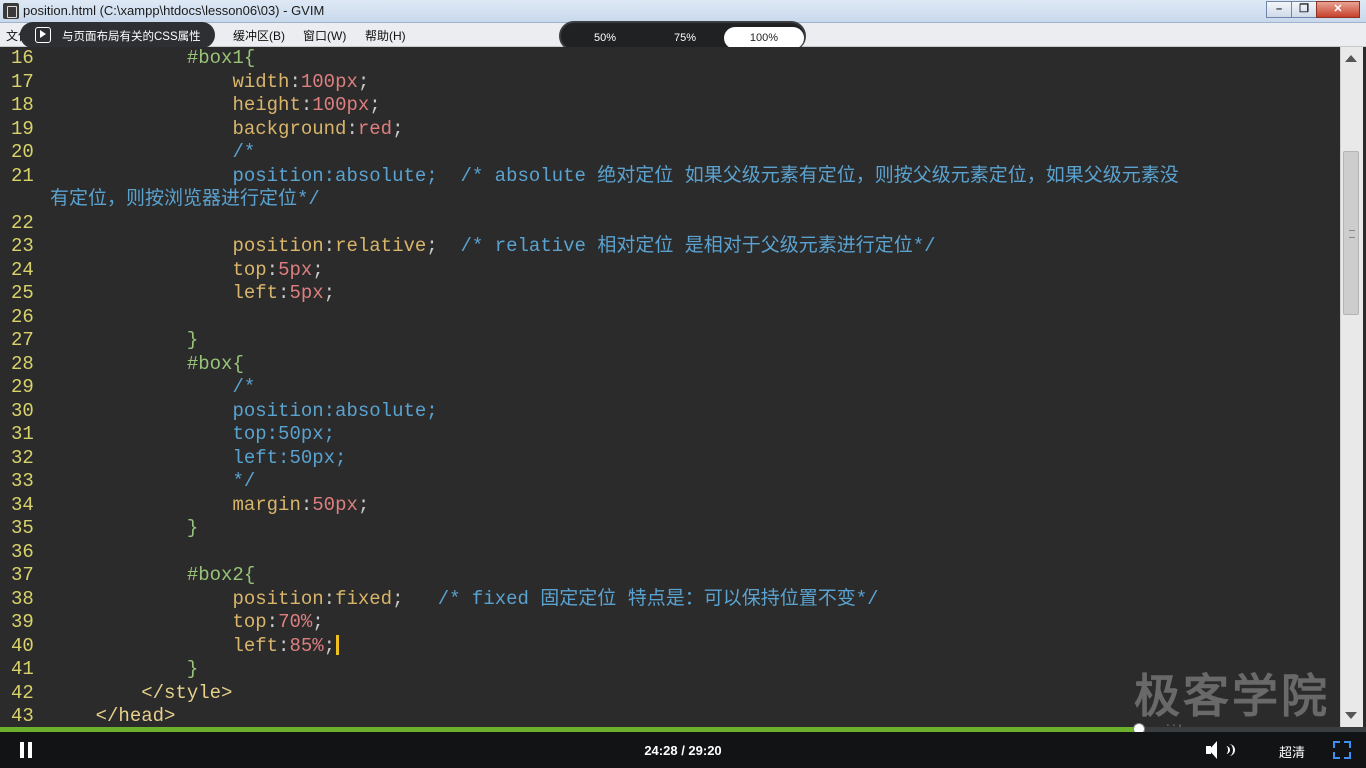 The height and width of the screenshot is (768, 1366). What do you see at coordinates (683, 750) in the screenshot?
I see `player-controls: 24:28 / 29:20 超清` at bounding box center [683, 750].